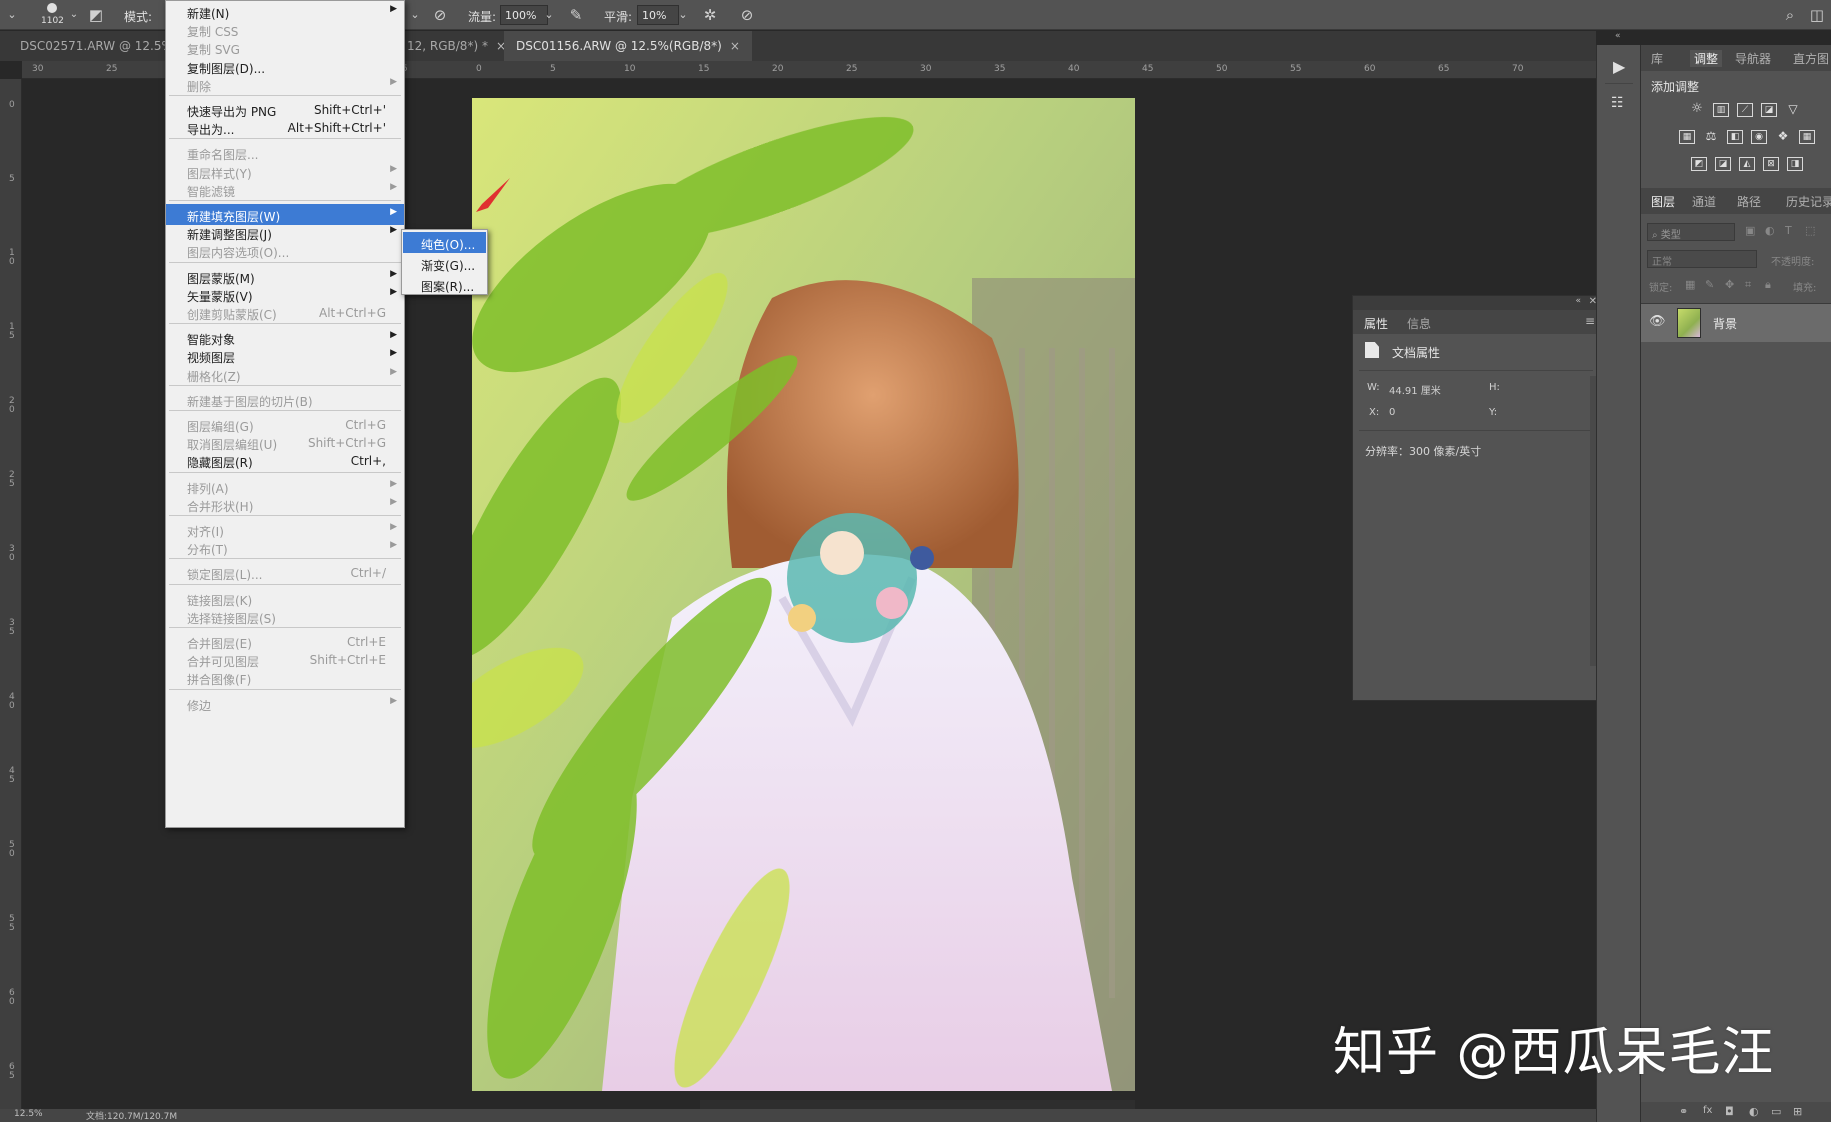 This screenshot has width=1831, height=1122. What do you see at coordinates (710, 15) in the screenshot?
I see `gear-icon: ✲` at bounding box center [710, 15].